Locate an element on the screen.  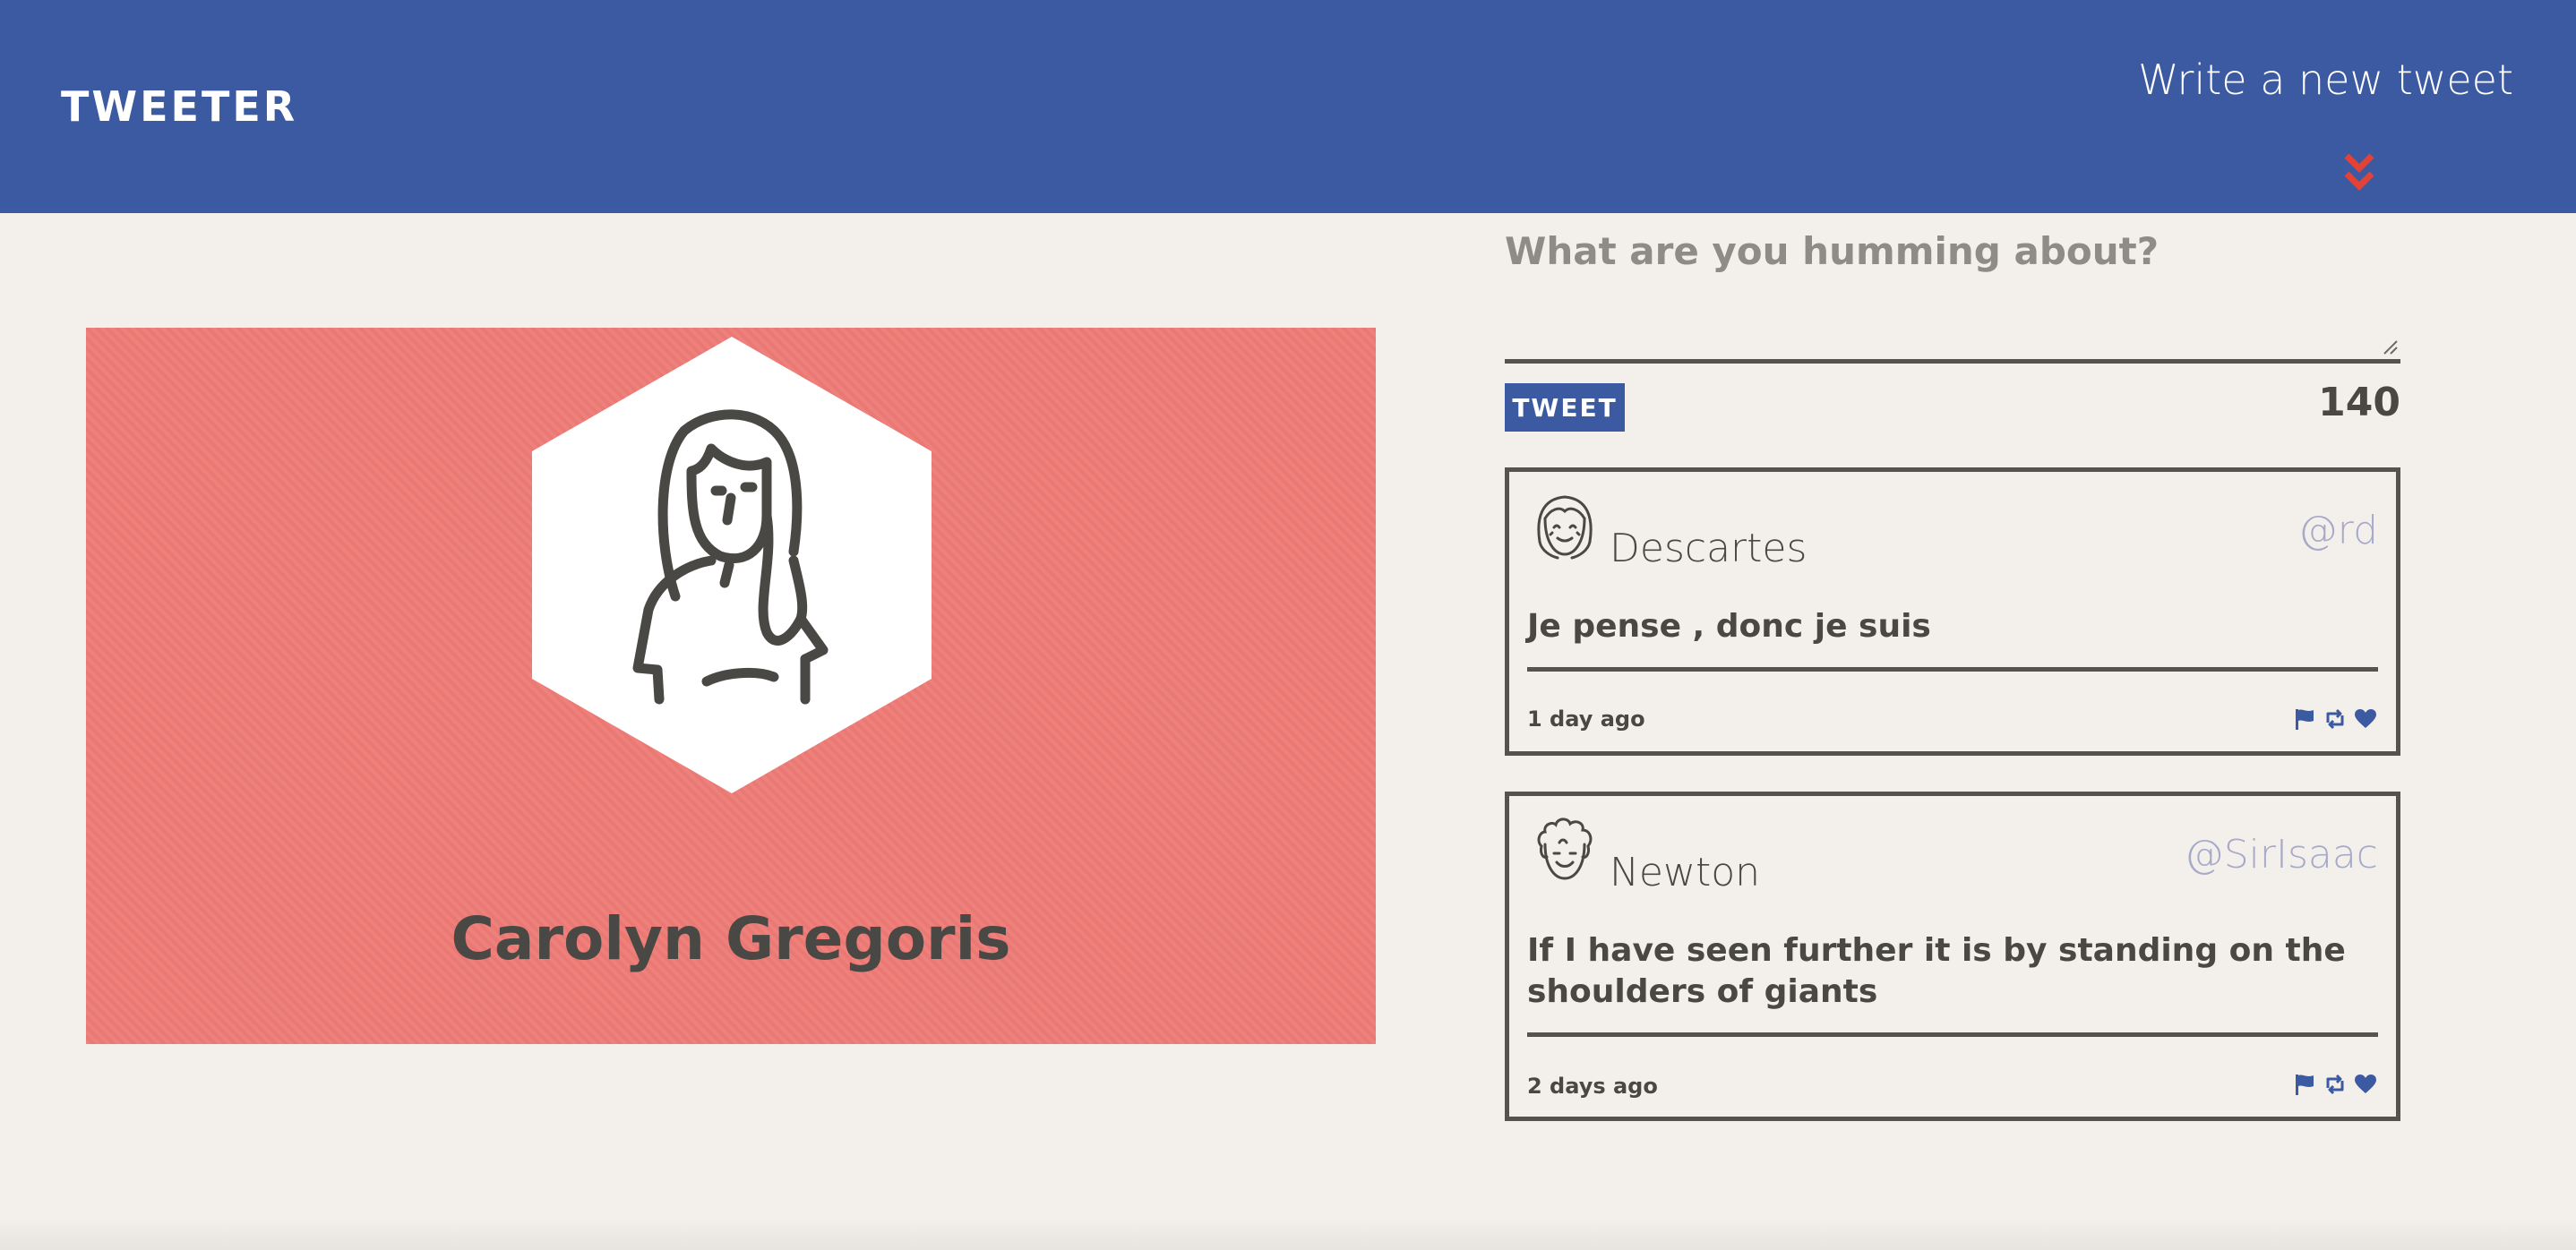
profile-name: Carolyn Gregoris is located at coordinates (731, 938).